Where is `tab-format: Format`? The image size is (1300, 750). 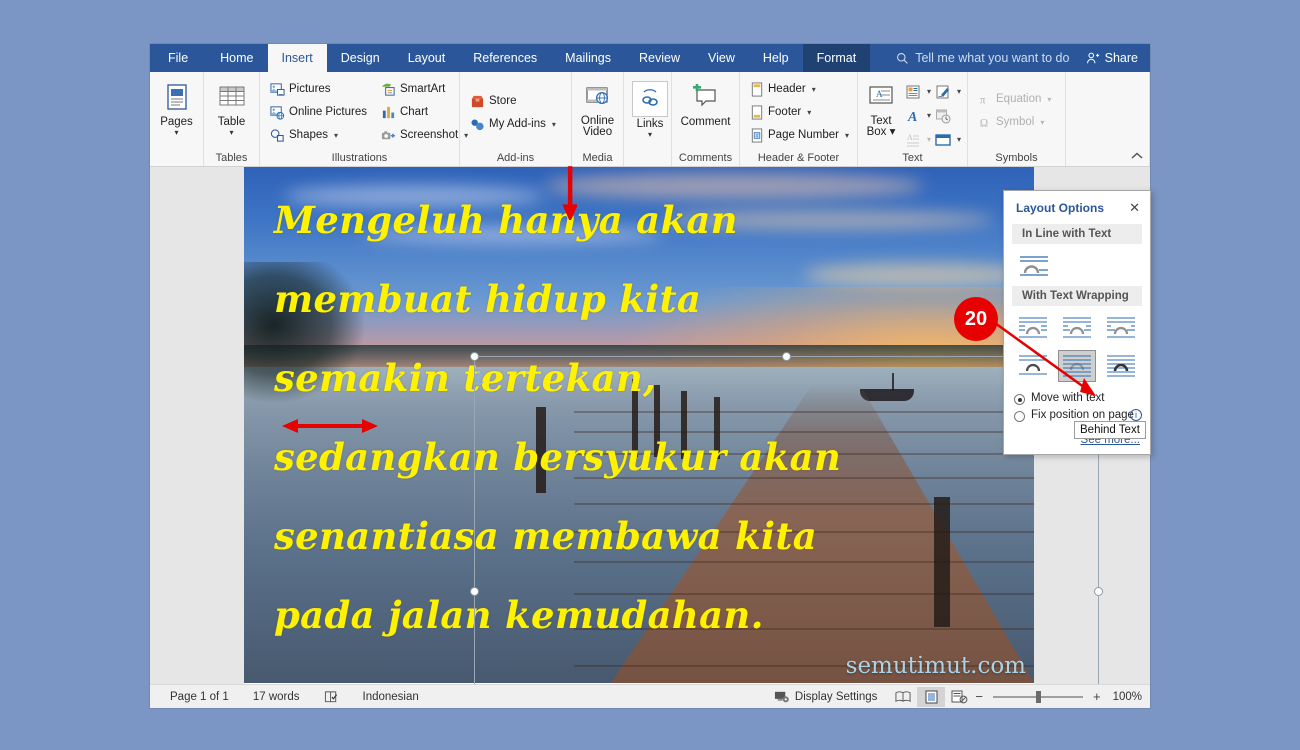
tab-format: Format is located at coordinates (836, 58).